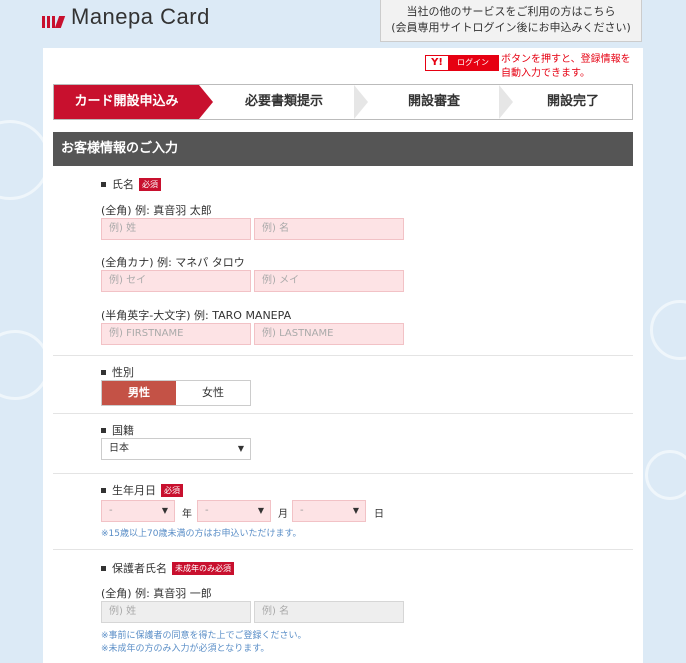 This screenshot has height=663, width=686. What do you see at coordinates (156, 210) in the screenshot?
I see `kanji-hint: (全角) 例: 真音羽 太郎` at bounding box center [156, 210].